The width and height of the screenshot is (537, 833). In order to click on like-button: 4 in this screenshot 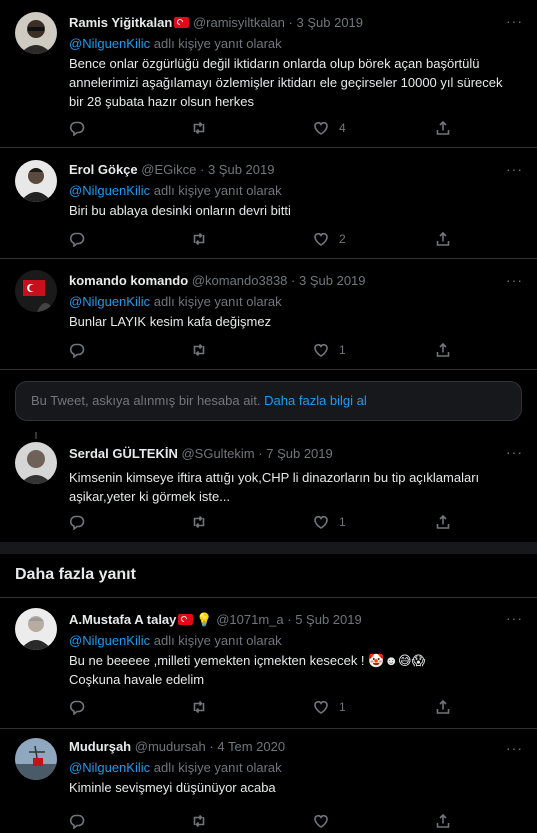, I will do `click(329, 128)`.